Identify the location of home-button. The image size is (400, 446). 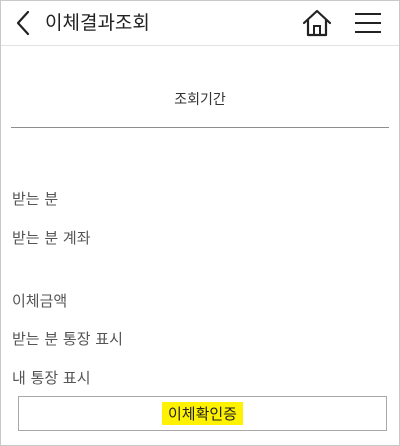
(317, 23).